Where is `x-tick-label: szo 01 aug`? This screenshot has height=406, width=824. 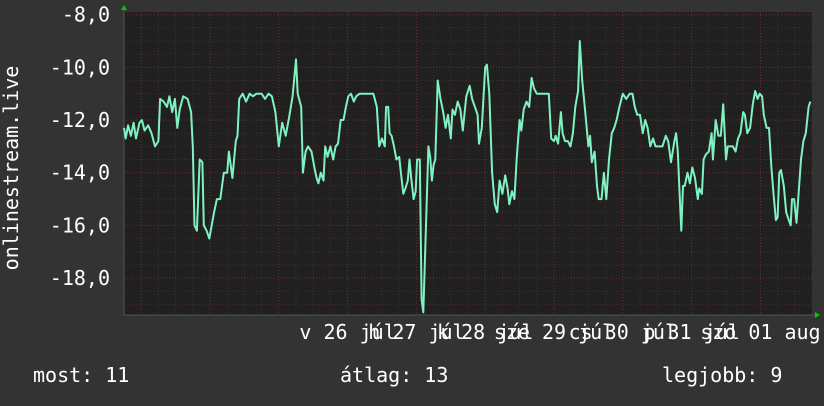
x-tick-label: szo 01 aug is located at coordinates (760, 332).